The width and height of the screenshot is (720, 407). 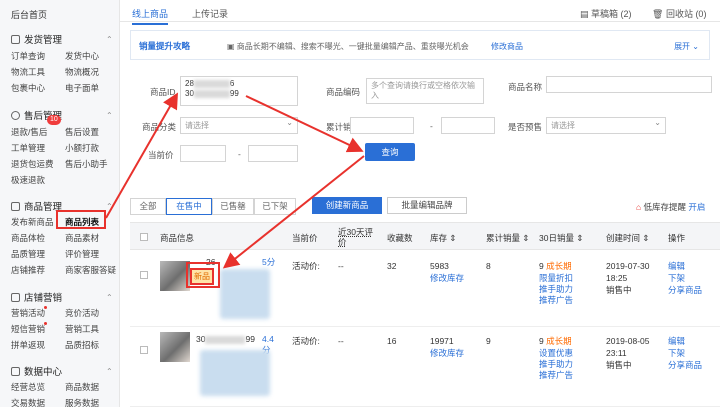 What do you see at coordinates (82, 88) in the screenshot?
I see `sidebar-item: 电子面单` at bounding box center [82, 88].